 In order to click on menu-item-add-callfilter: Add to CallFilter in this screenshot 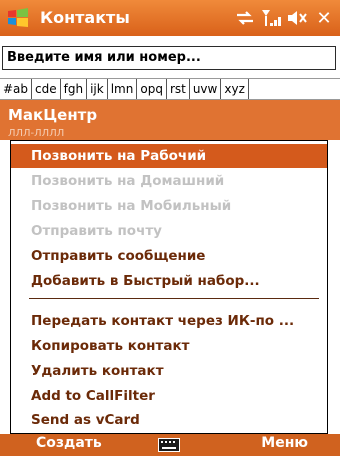, I will do `click(169, 396)`.